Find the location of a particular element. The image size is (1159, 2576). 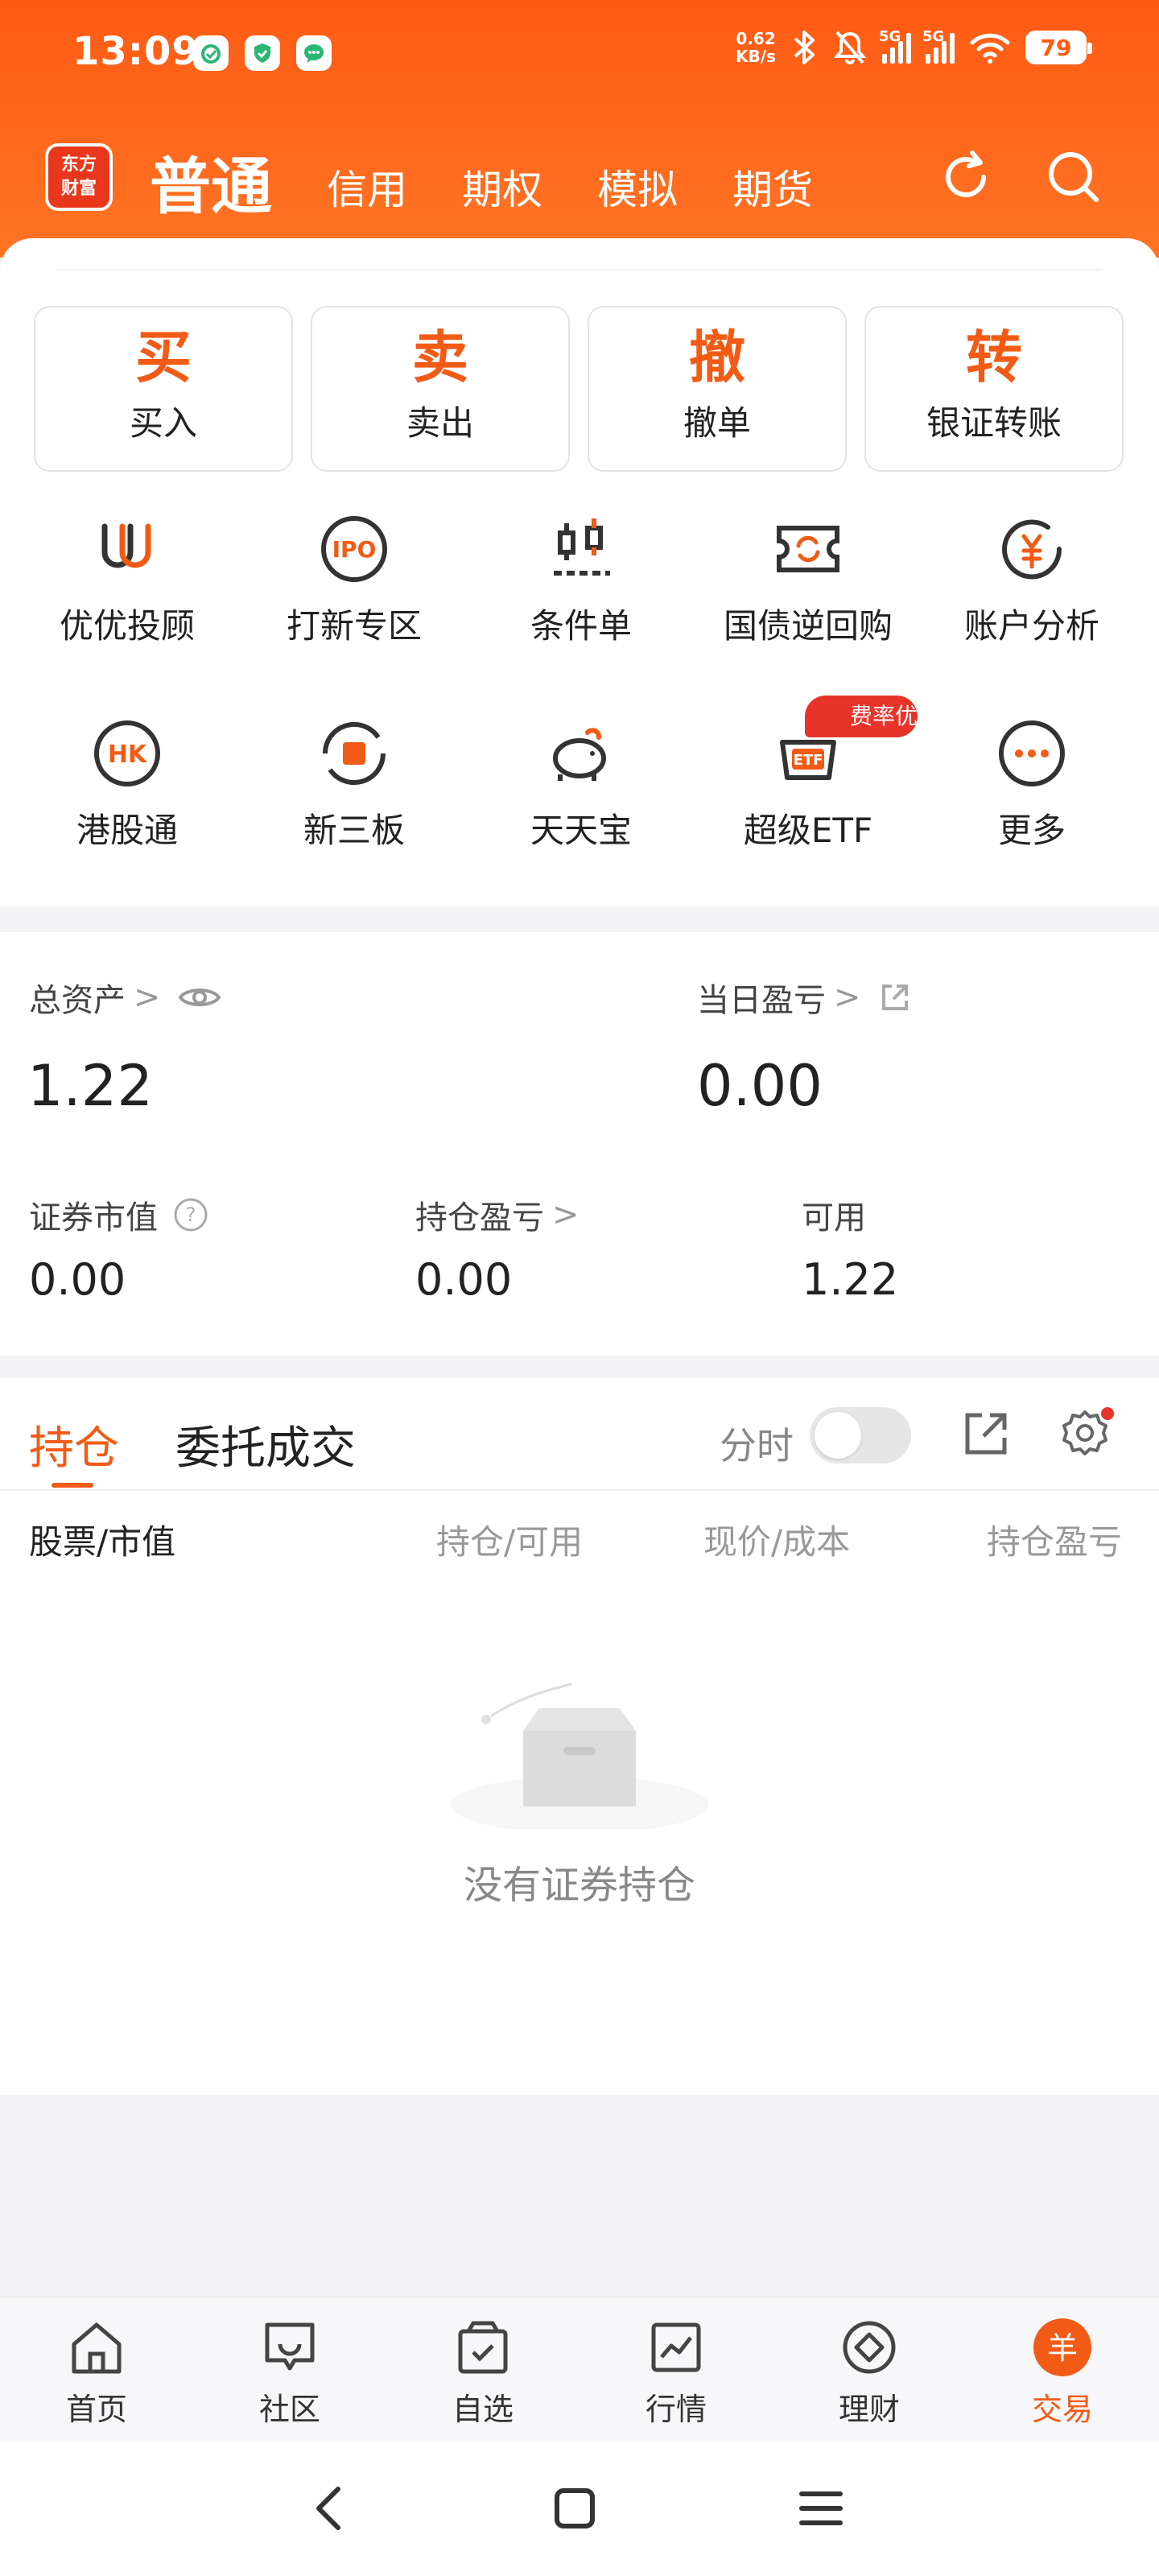

net-speed: 0.62 KB/s is located at coordinates (756, 47).